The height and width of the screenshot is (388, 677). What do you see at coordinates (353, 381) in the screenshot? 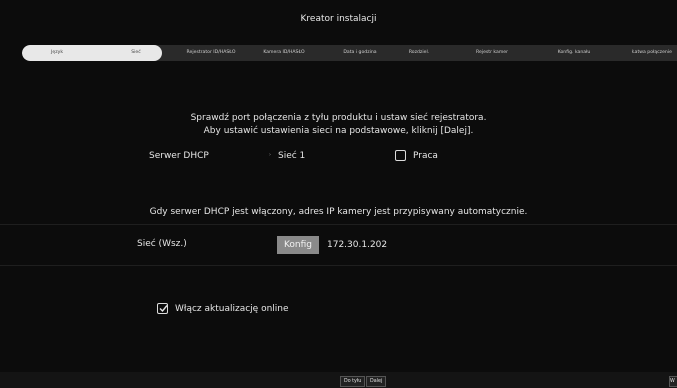
I see `back-button: Do tyłu` at bounding box center [353, 381].